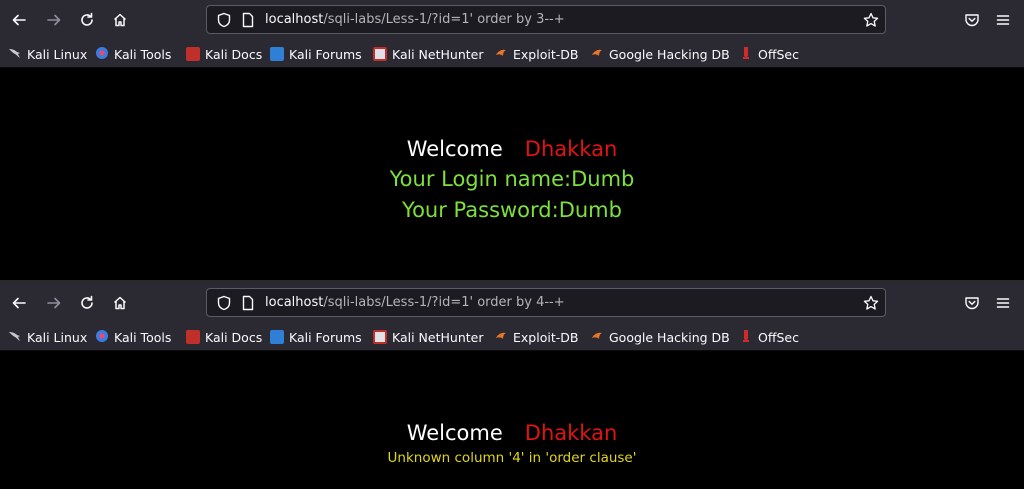 The width and height of the screenshot is (1024, 489). I want to click on password-text: Your Password:Dumb, so click(512, 210).